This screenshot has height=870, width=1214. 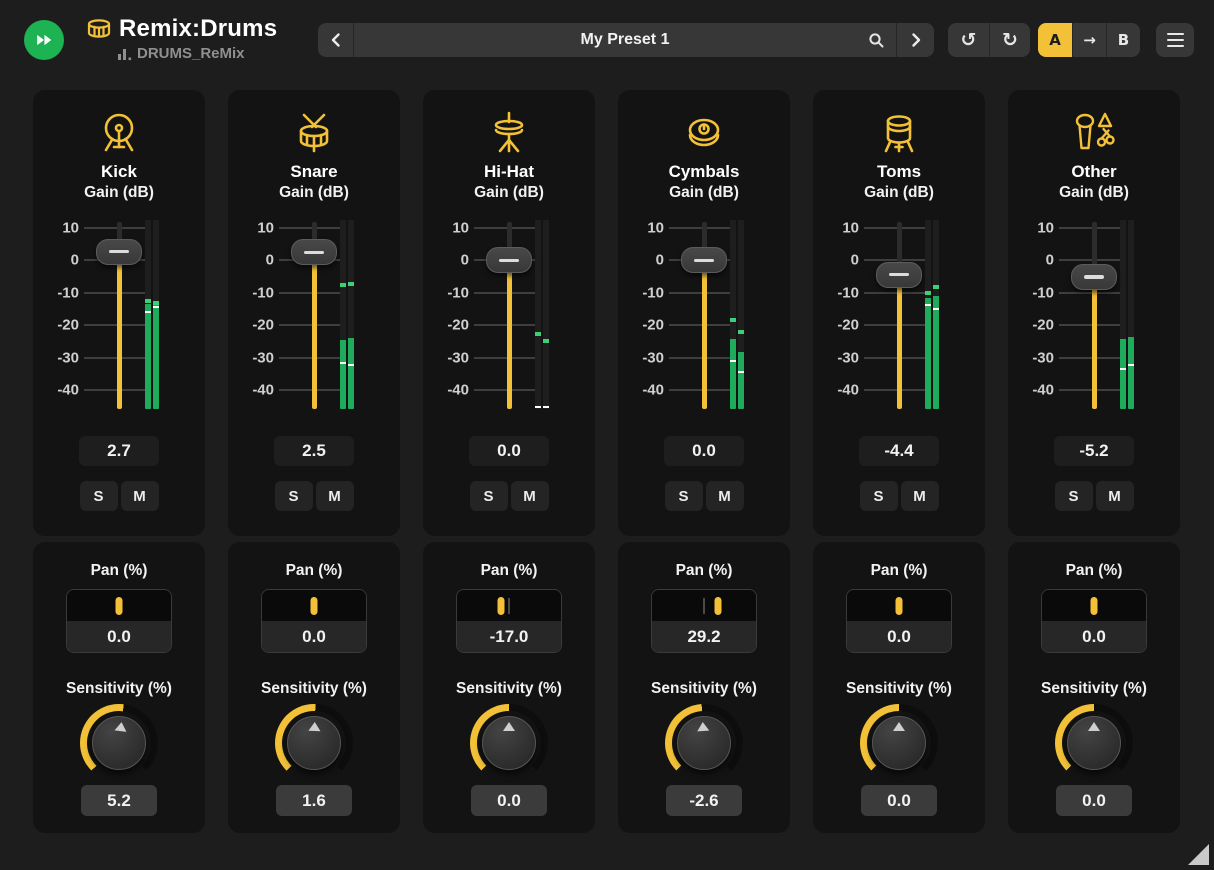 What do you see at coordinates (915, 40) in the screenshot?
I see `preset-next-button` at bounding box center [915, 40].